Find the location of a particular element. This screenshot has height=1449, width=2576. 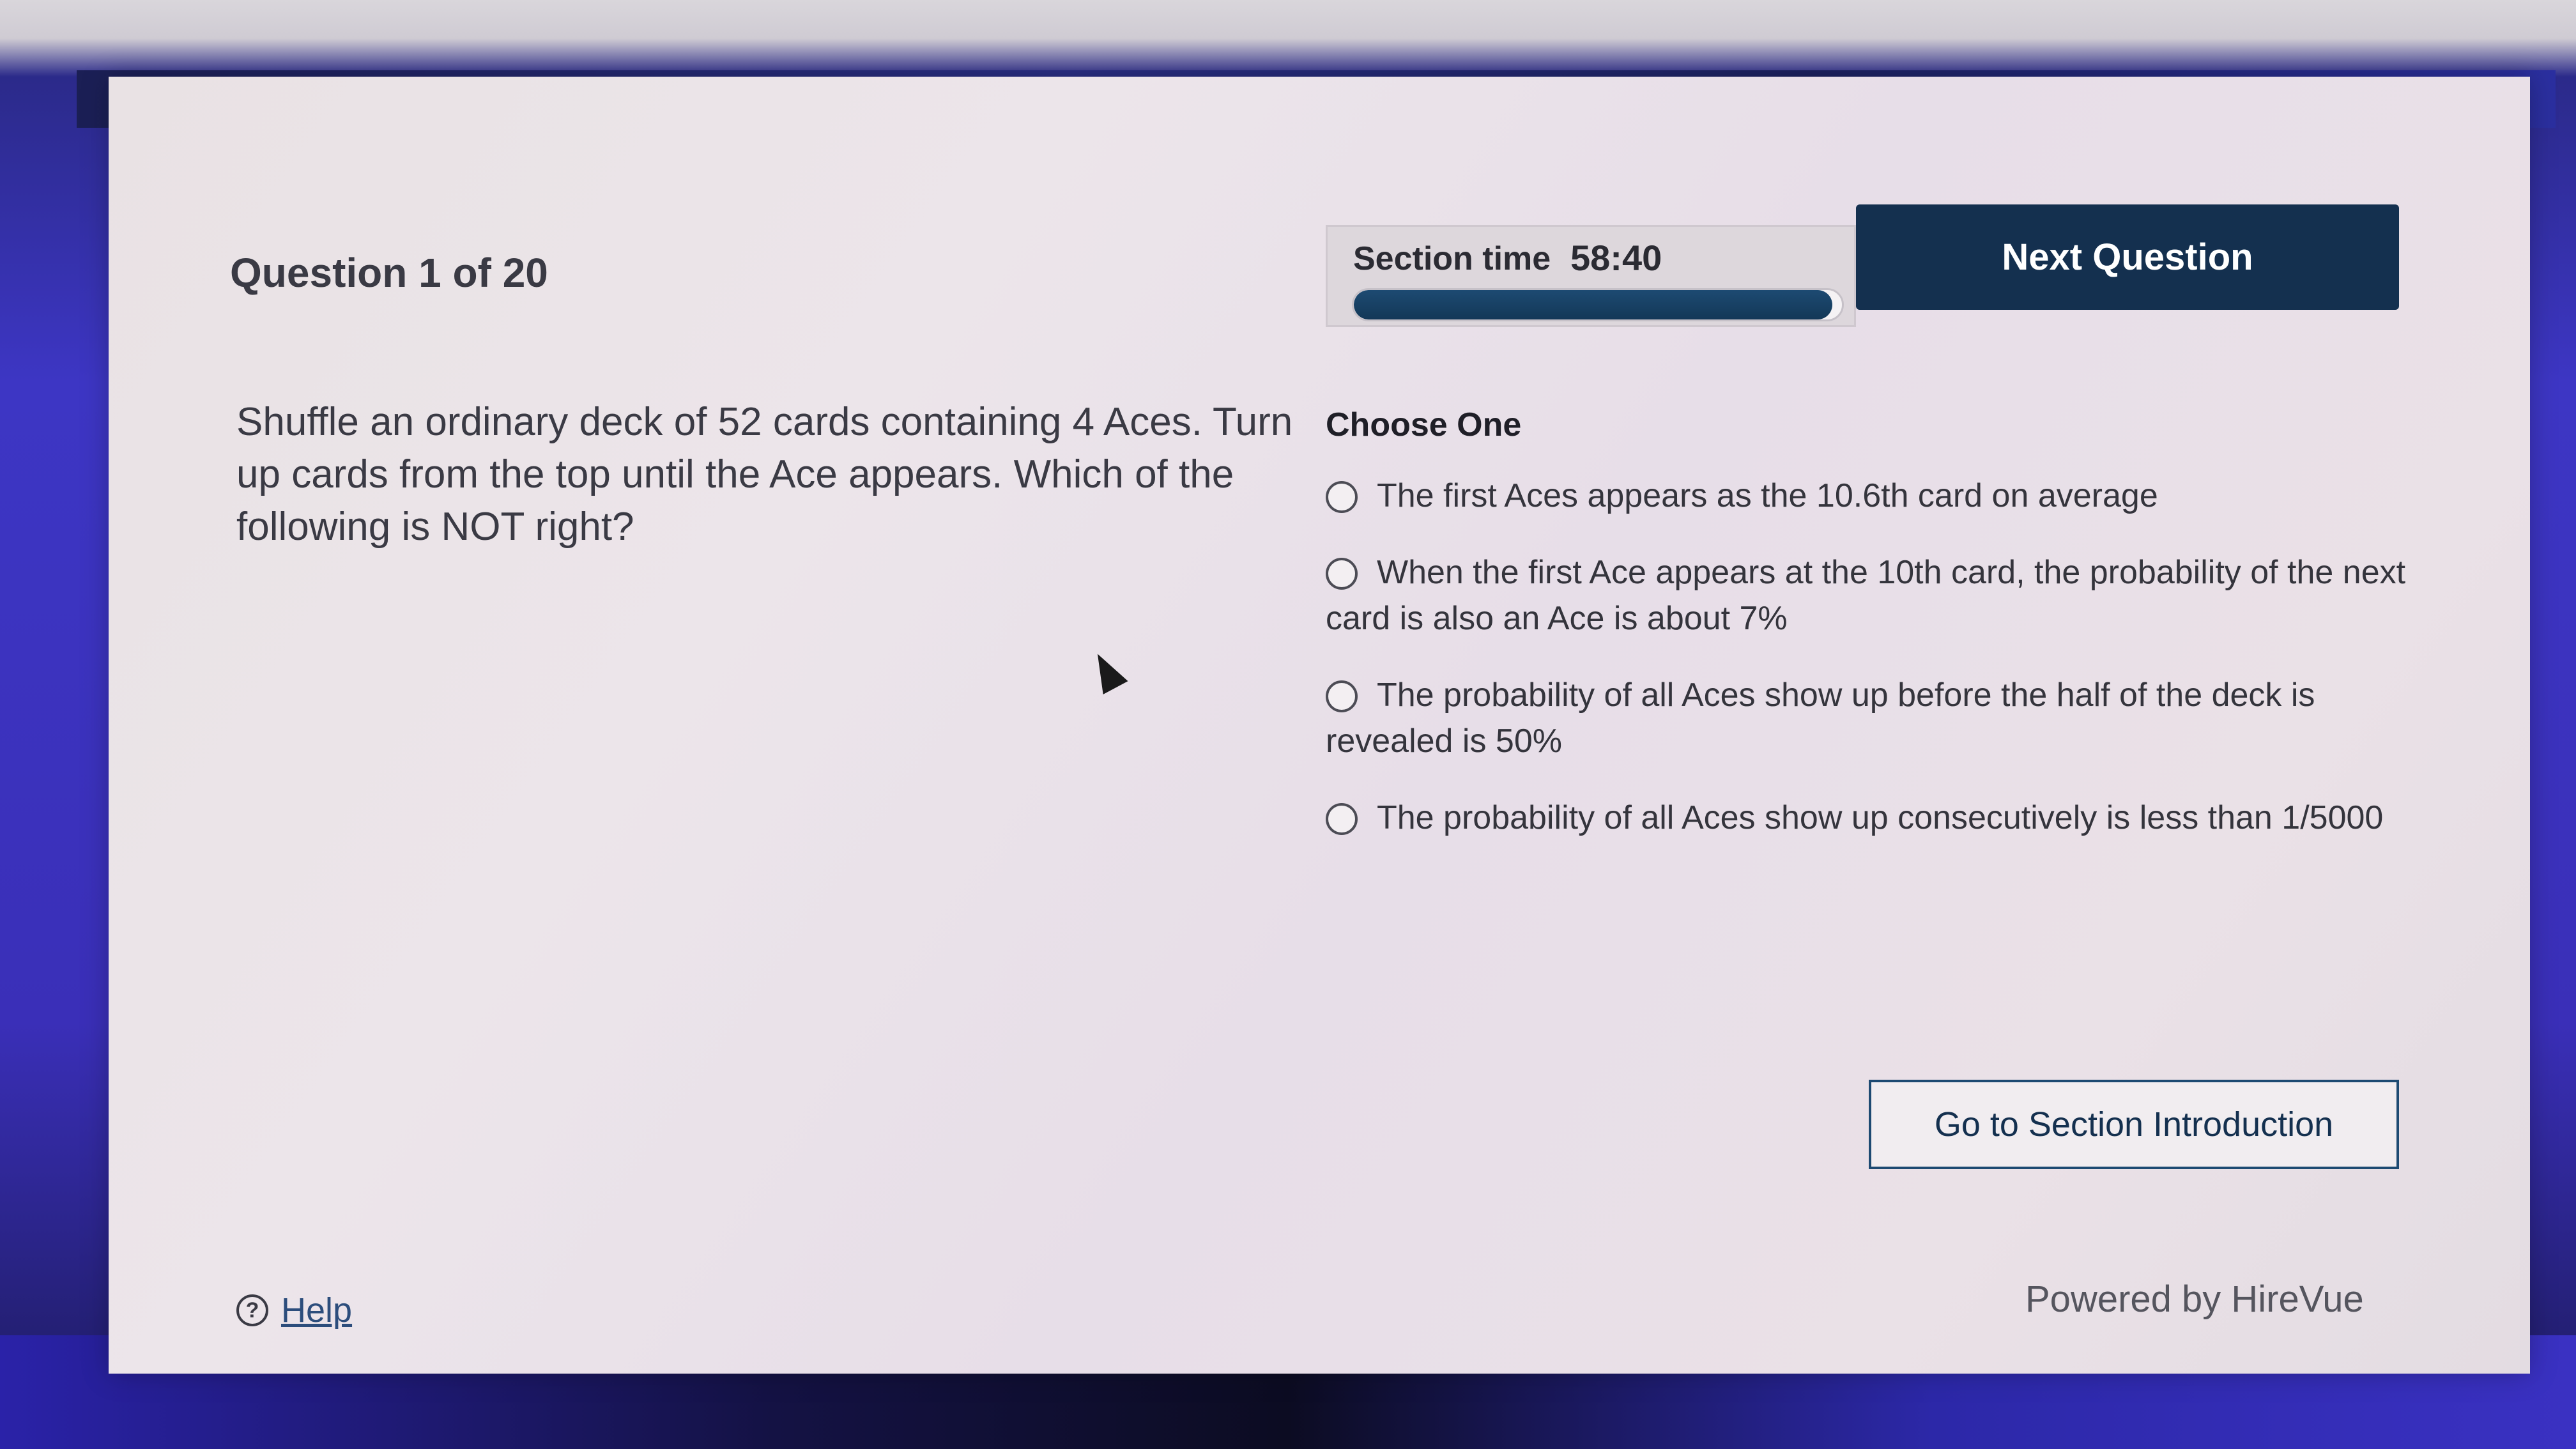

question-counter: Question 1 of 20 is located at coordinates (389, 273).